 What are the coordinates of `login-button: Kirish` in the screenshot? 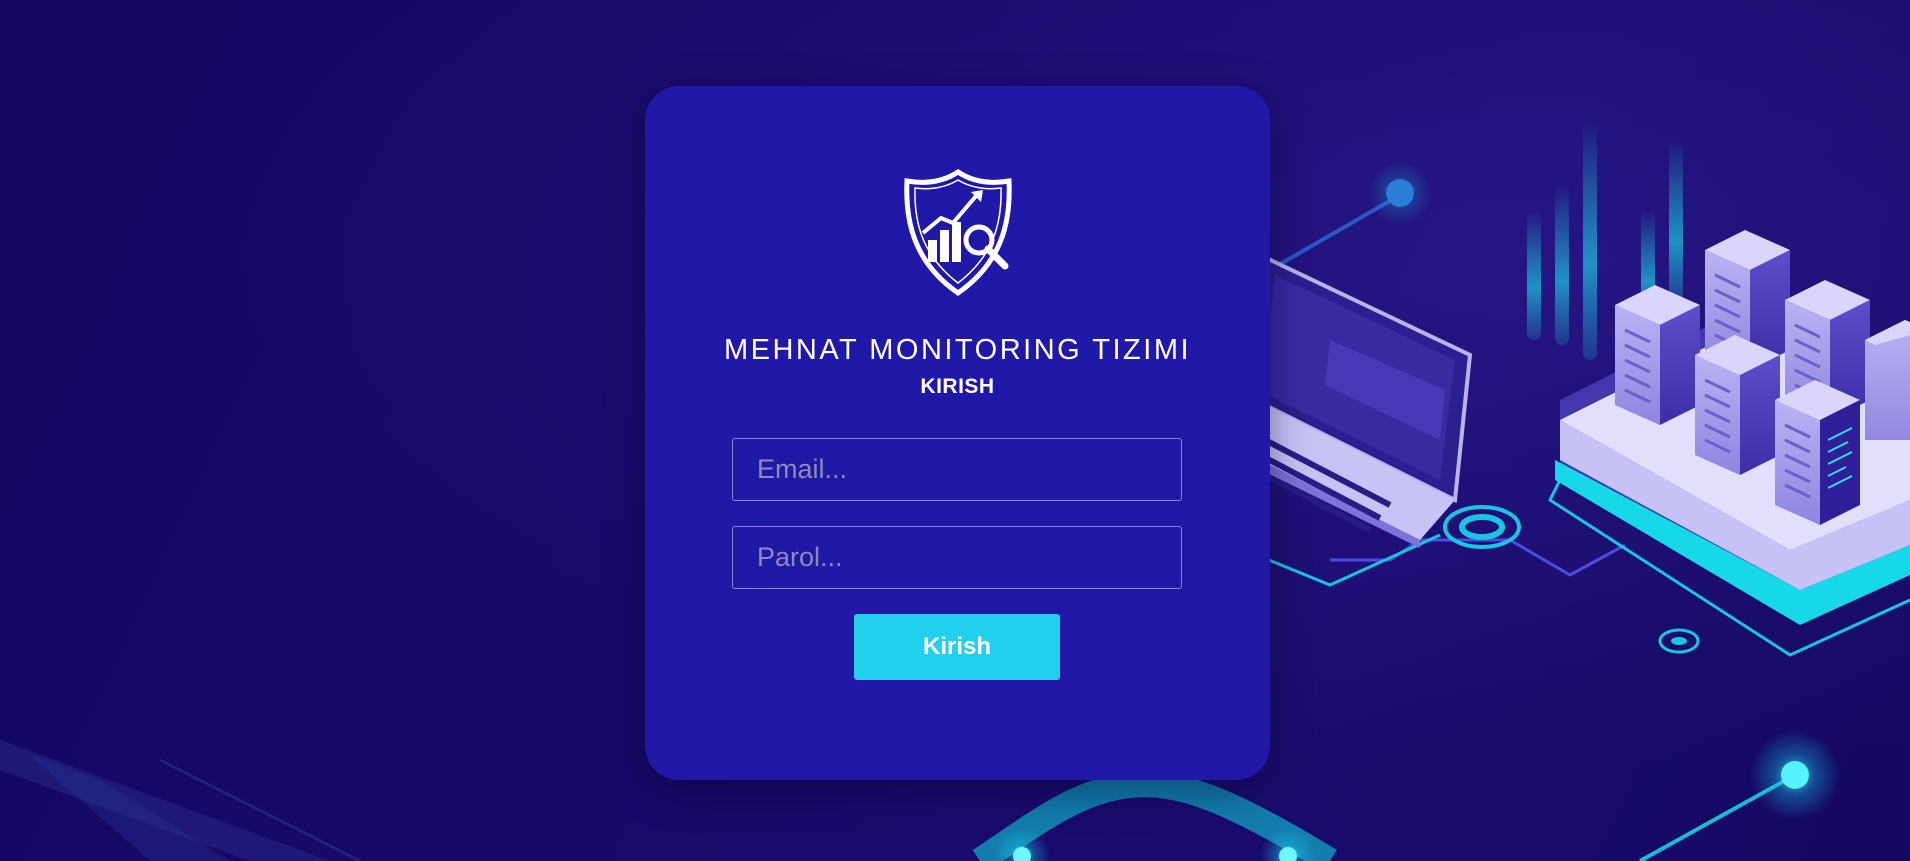 It's located at (957, 647).